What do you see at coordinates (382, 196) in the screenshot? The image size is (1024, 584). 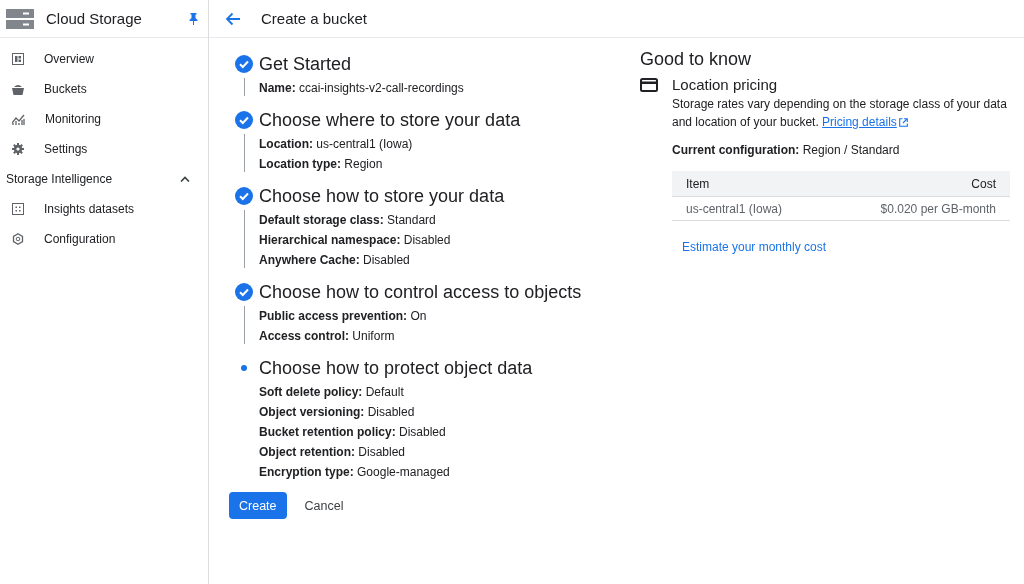 I see `step-title: Choose how to store your data` at bounding box center [382, 196].